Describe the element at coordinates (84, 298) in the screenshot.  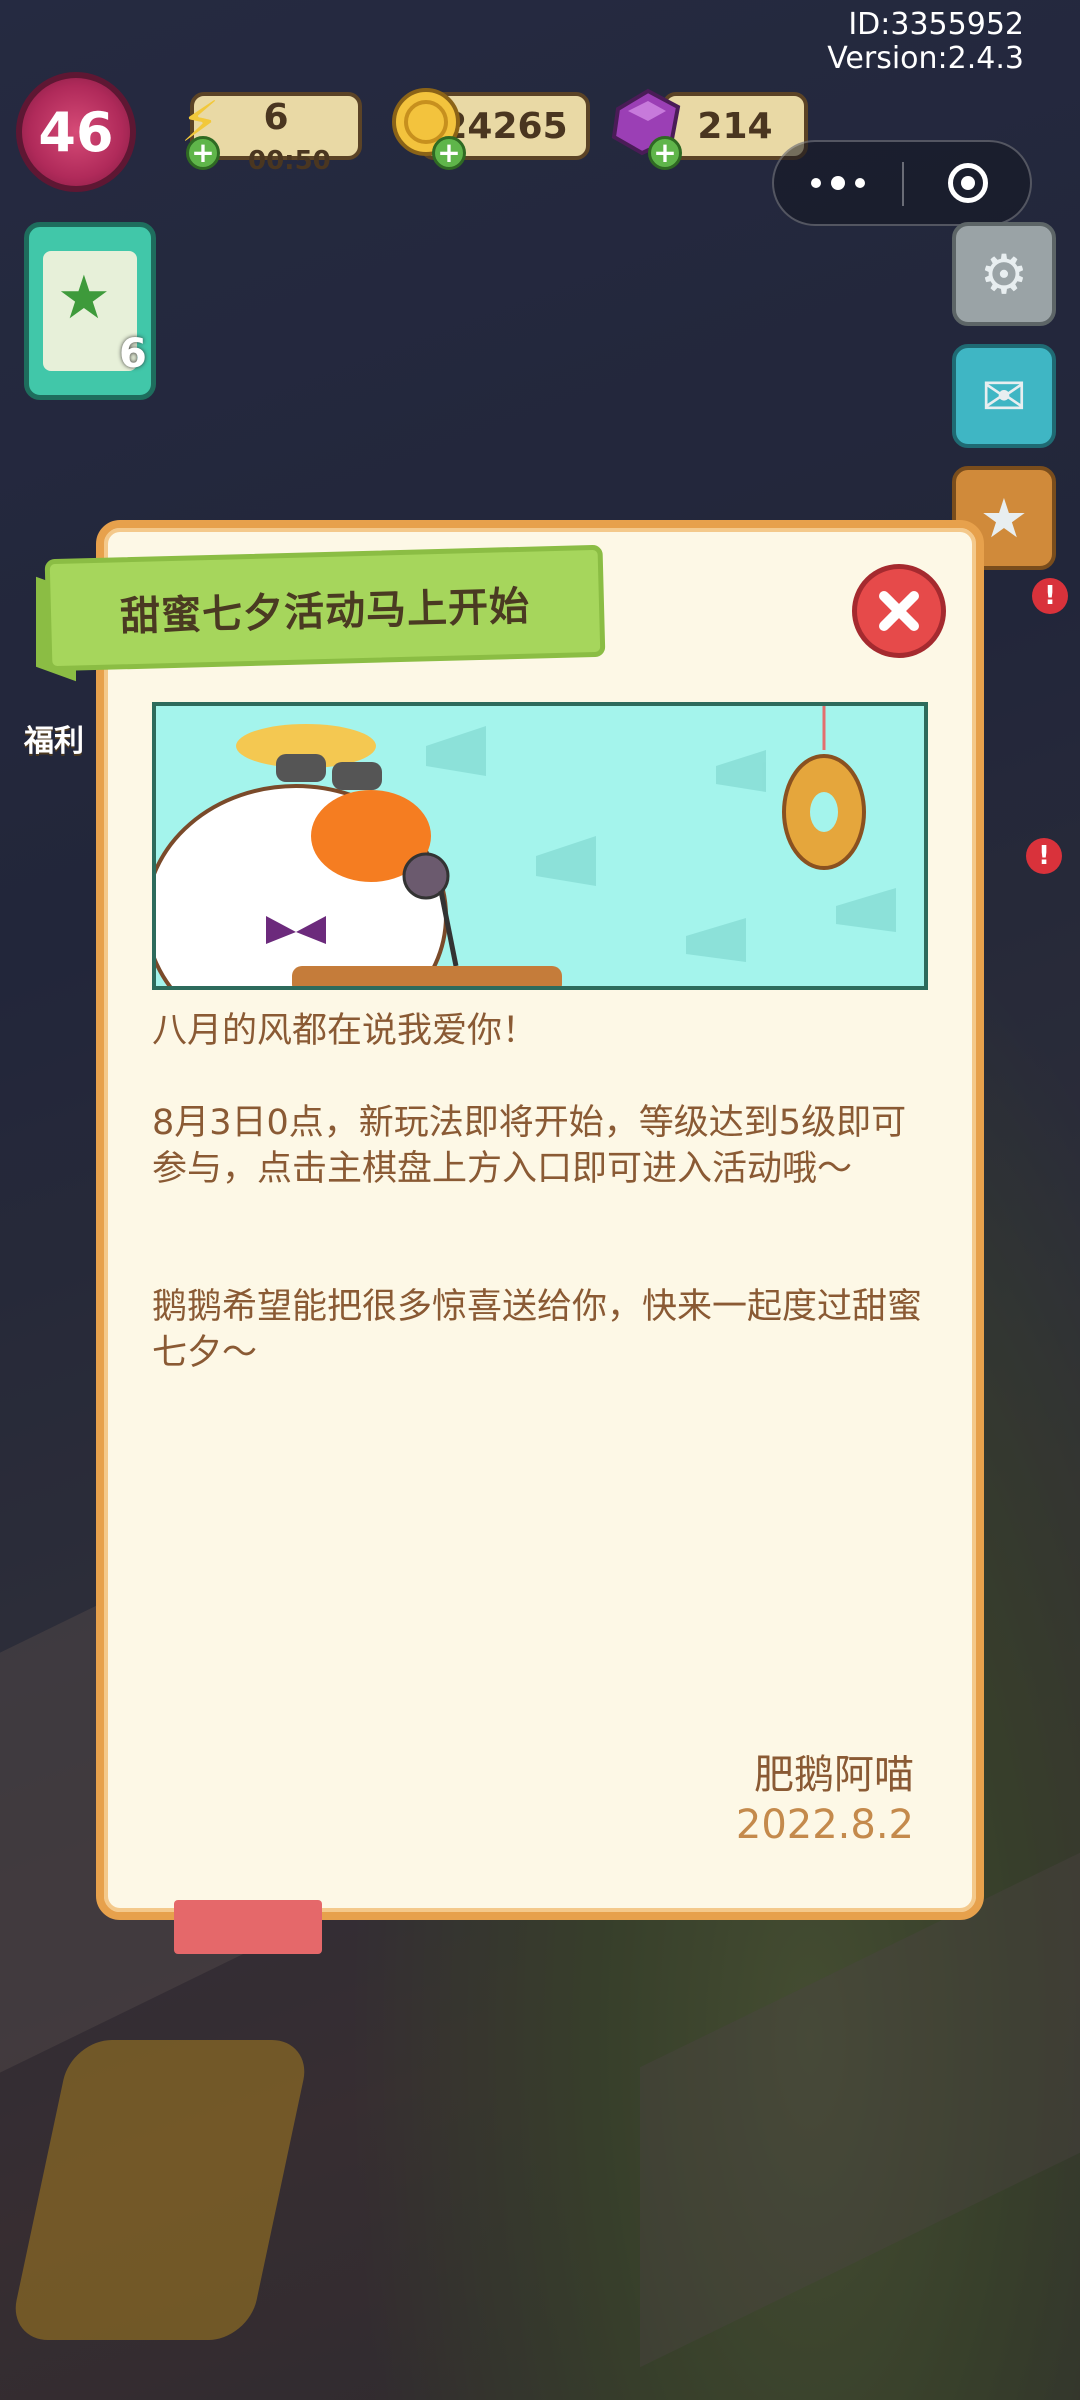
I see `star-icon: ★` at that location.